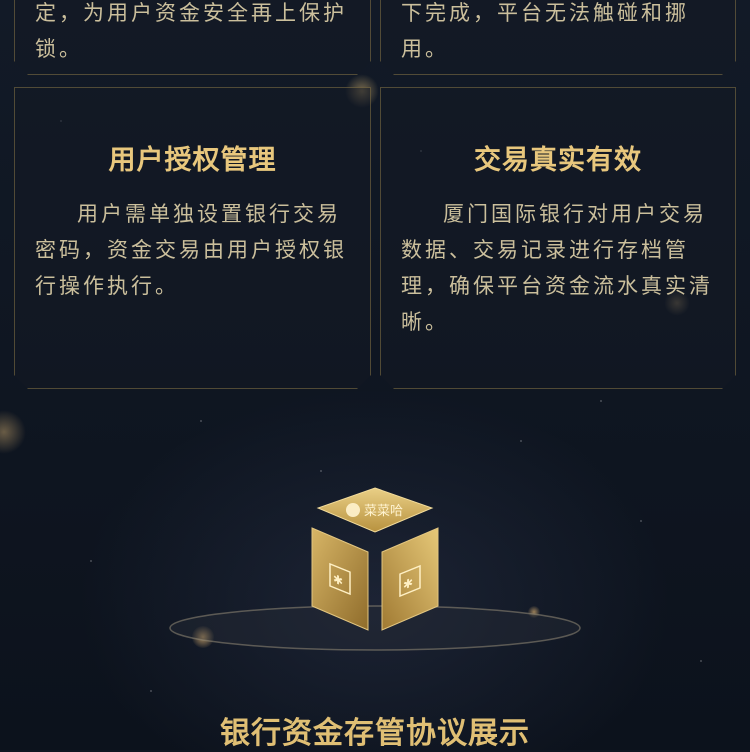  I want to click on card-title: 交易真实有效, so click(558, 160).